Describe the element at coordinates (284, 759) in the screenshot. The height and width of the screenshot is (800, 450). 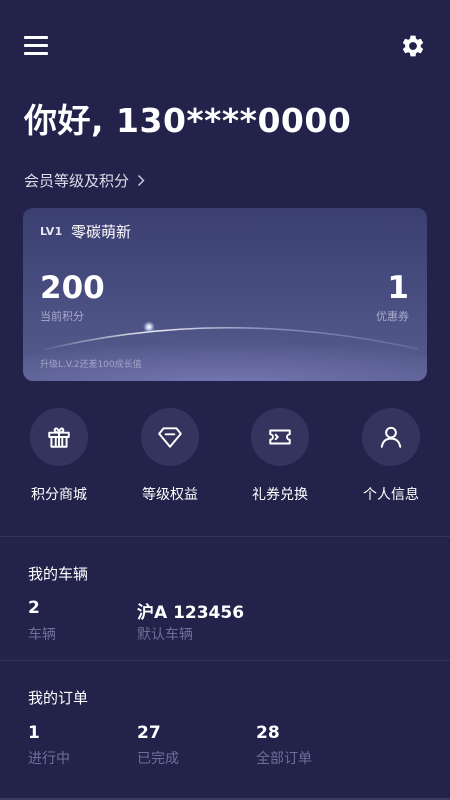
I see `orders-all-label: 全部订单` at that location.